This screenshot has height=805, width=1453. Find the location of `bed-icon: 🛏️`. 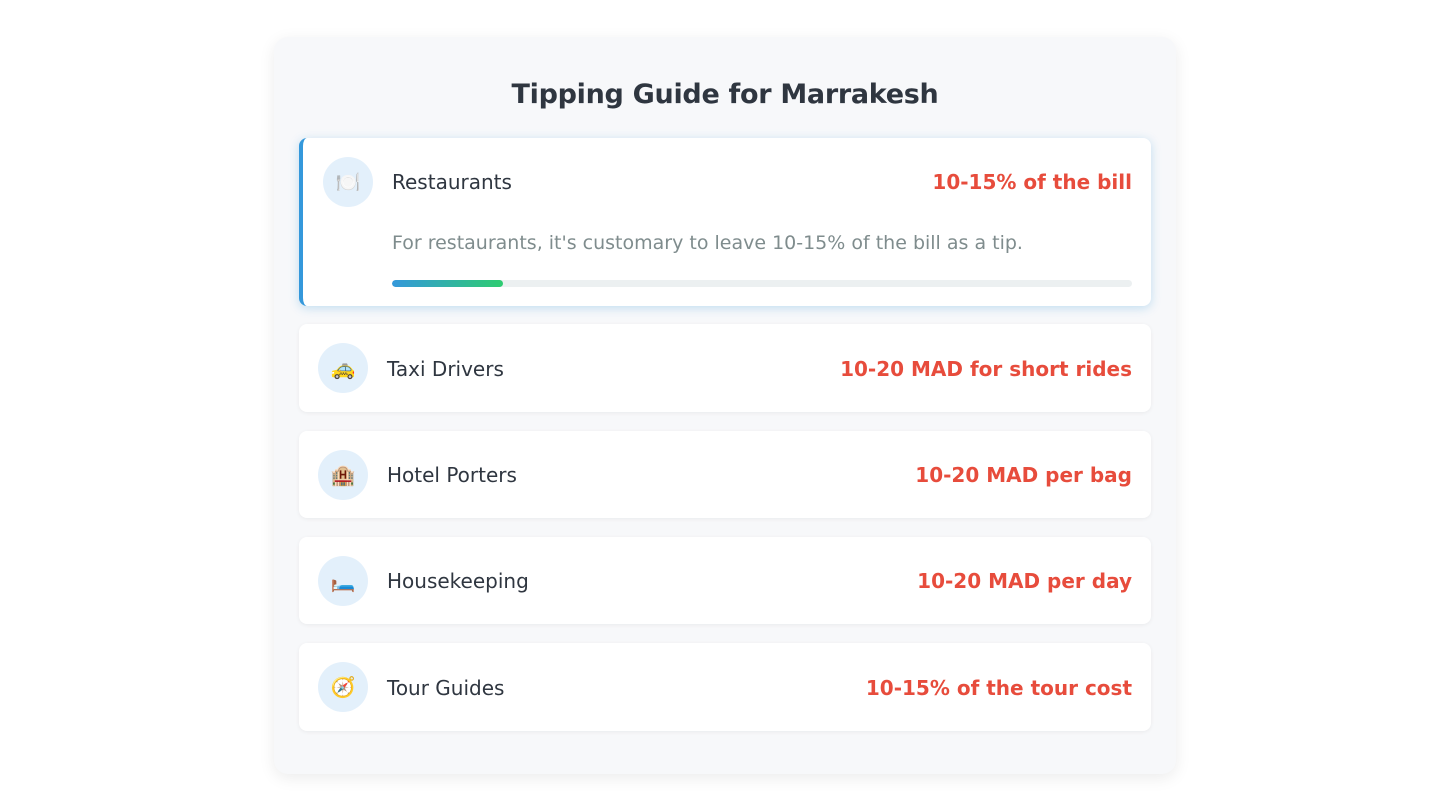

bed-icon: 🛏️ is located at coordinates (343, 581).